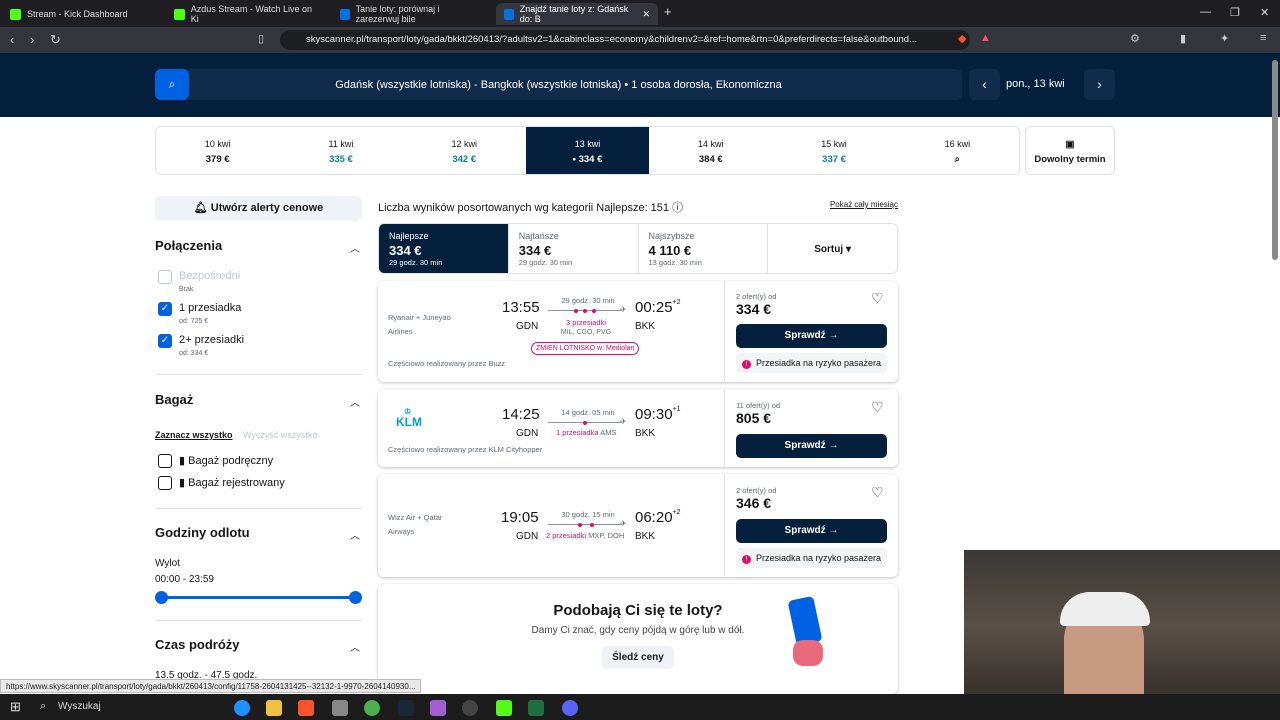 This screenshot has height=720, width=1280. I want to click on reload-icon: ↻, so click(55, 40).